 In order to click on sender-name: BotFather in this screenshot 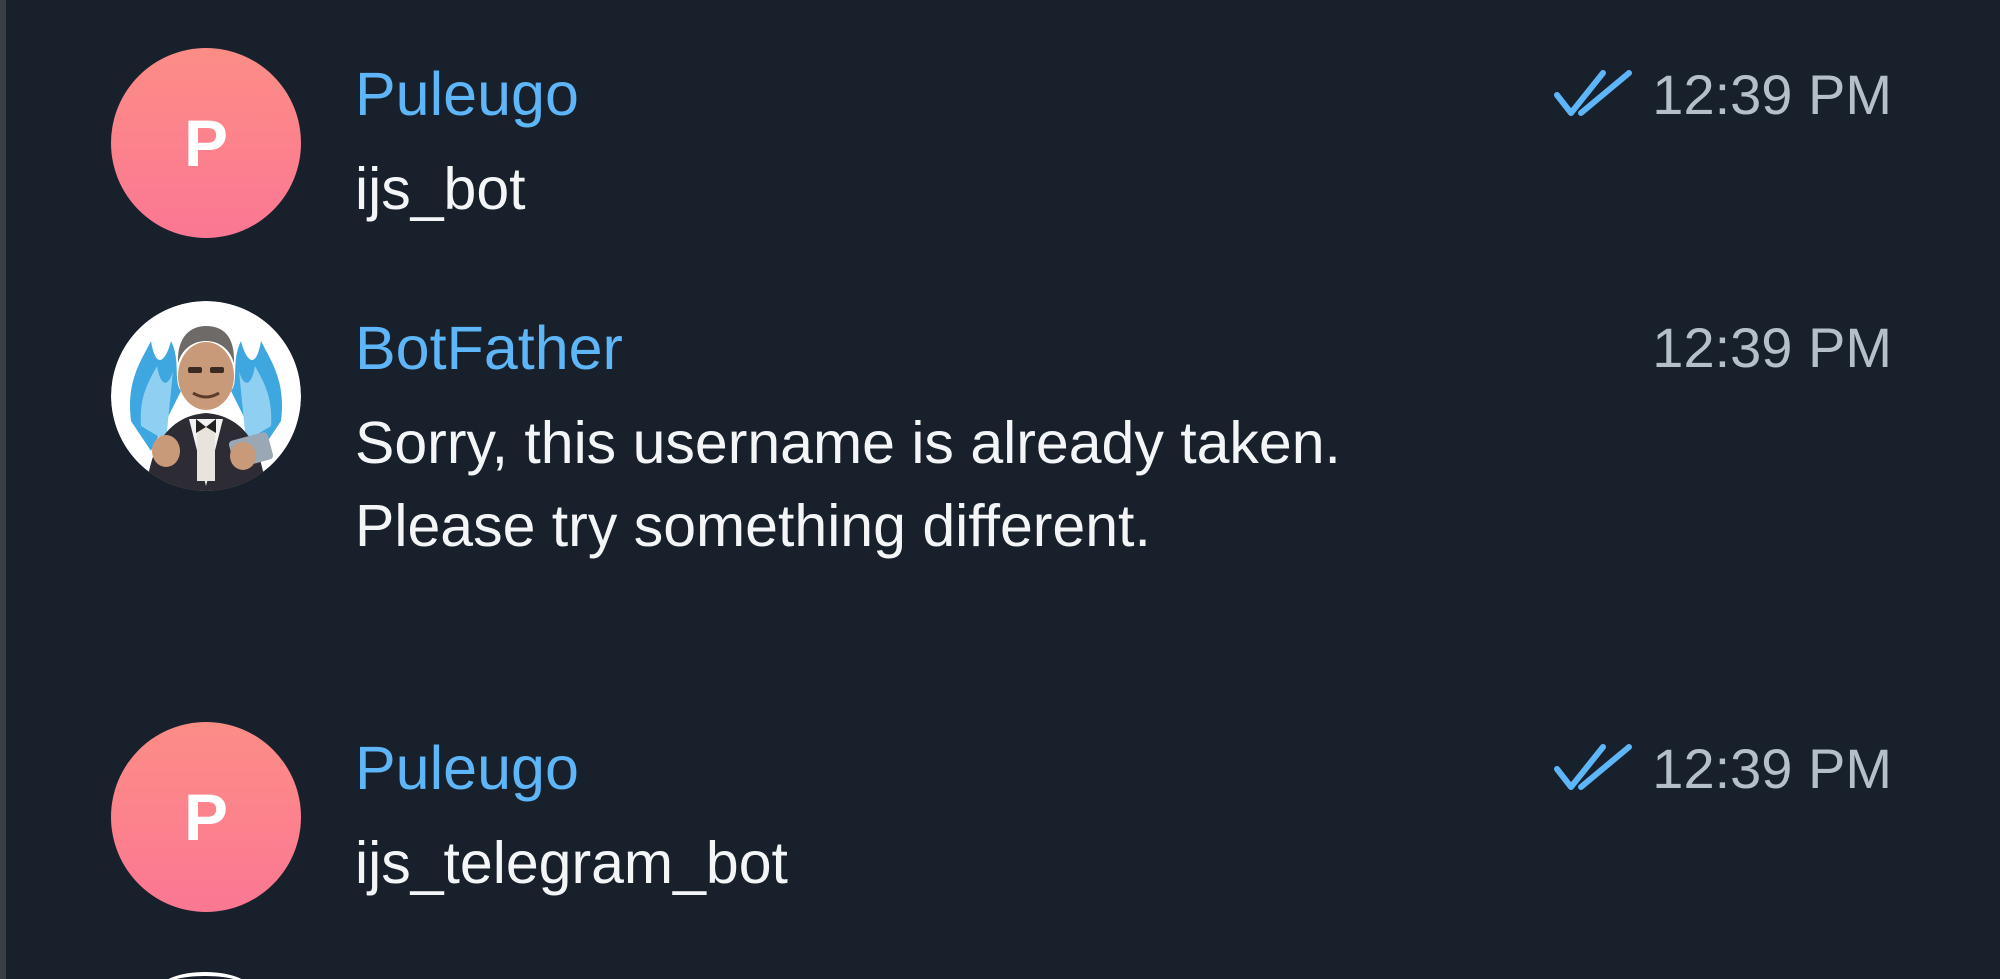, I will do `click(489, 348)`.